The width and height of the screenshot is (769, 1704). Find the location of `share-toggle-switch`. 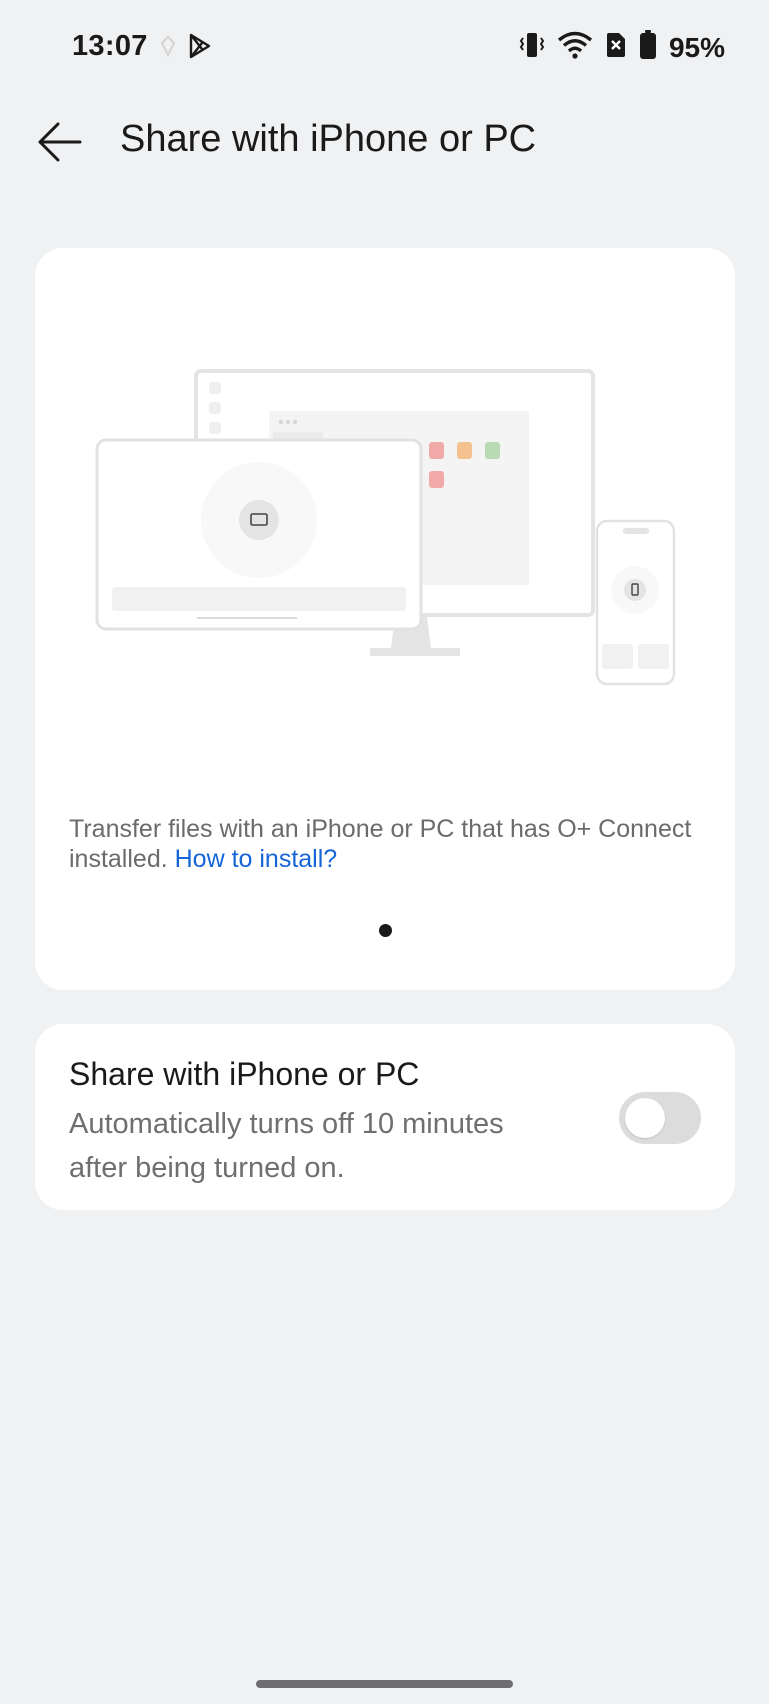

share-toggle-switch is located at coordinates (660, 1118).